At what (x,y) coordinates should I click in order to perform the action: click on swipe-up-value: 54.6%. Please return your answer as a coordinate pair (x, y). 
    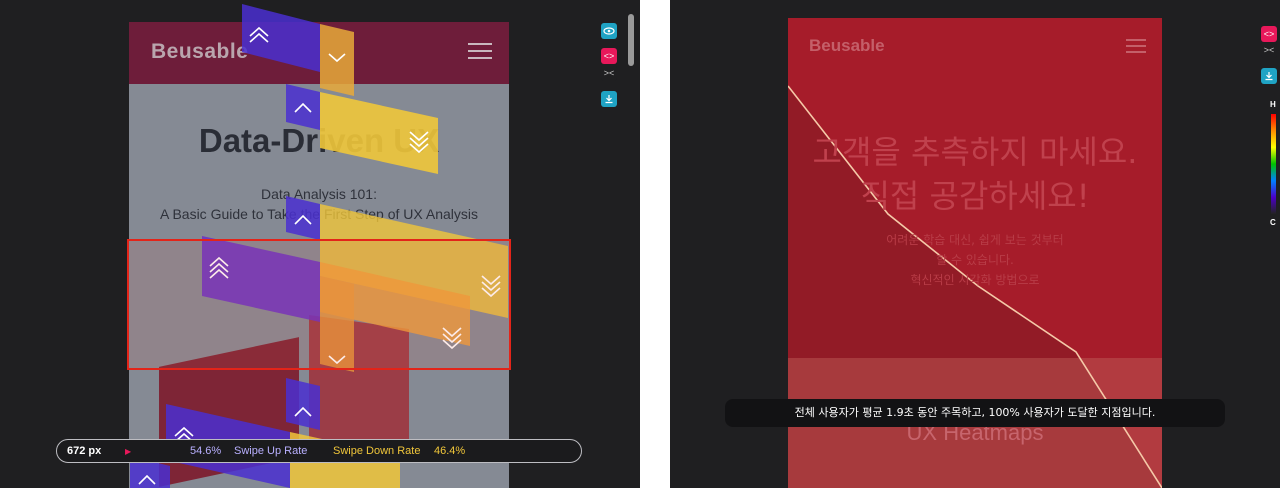
    Looking at the image, I should click on (206, 451).